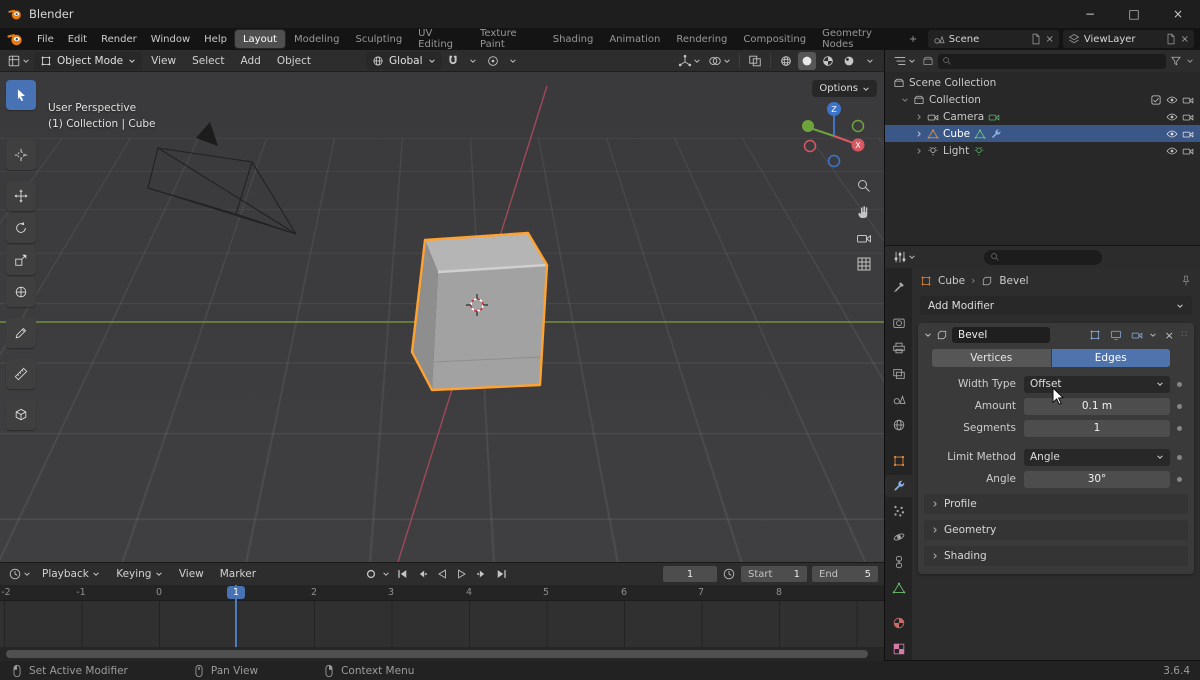 Image resolution: width=1200 pixels, height=680 pixels. I want to click on tool-scale, so click(21, 260).